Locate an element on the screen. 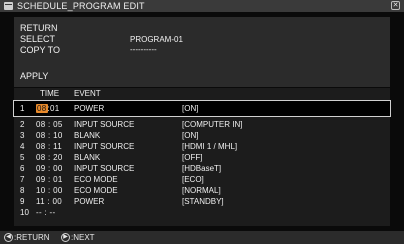  table-row: 5 08 : 20 BLANK [OFF] is located at coordinates (202, 157).